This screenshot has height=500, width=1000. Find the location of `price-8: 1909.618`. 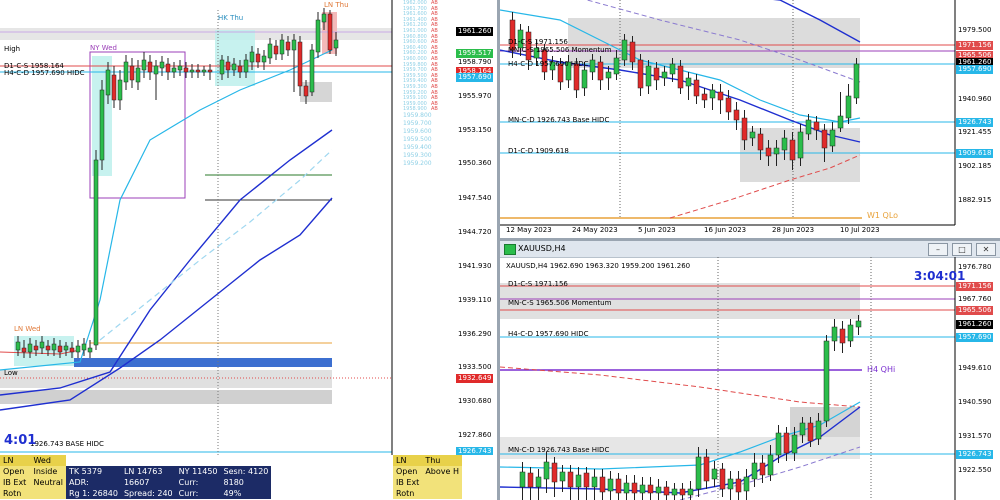

price-8: 1909.618 is located at coordinates (975, 153).